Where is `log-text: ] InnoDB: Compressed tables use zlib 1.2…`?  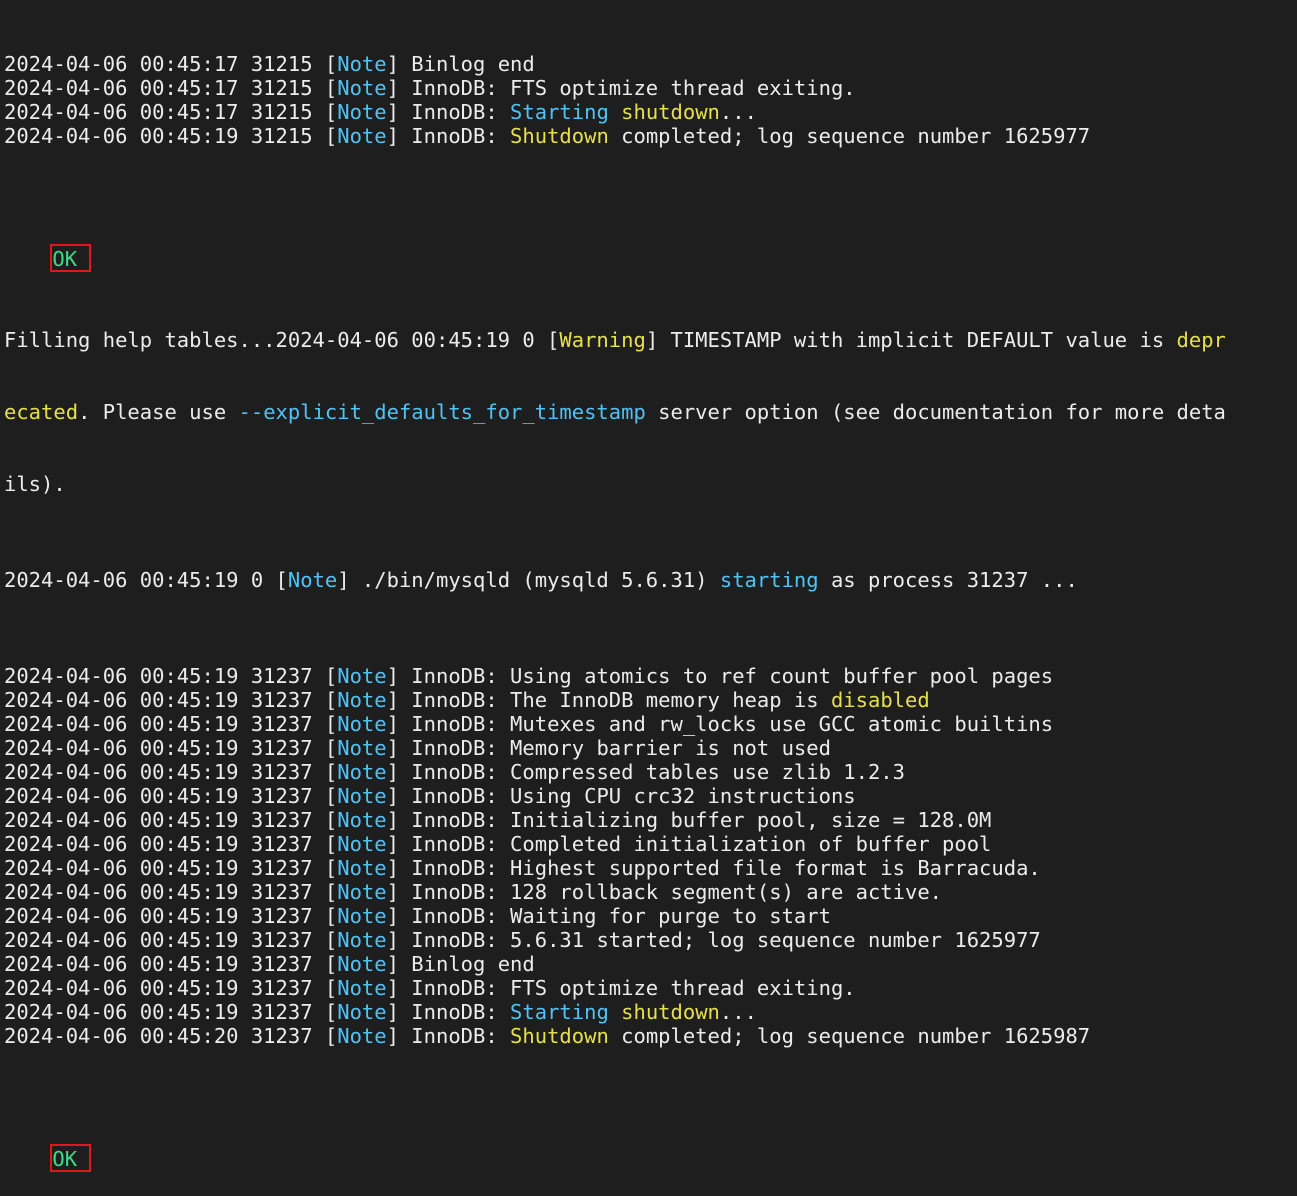
log-text: ] InnoDB: Compressed tables use zlib 1.2… is located at coordinates (645, 772).